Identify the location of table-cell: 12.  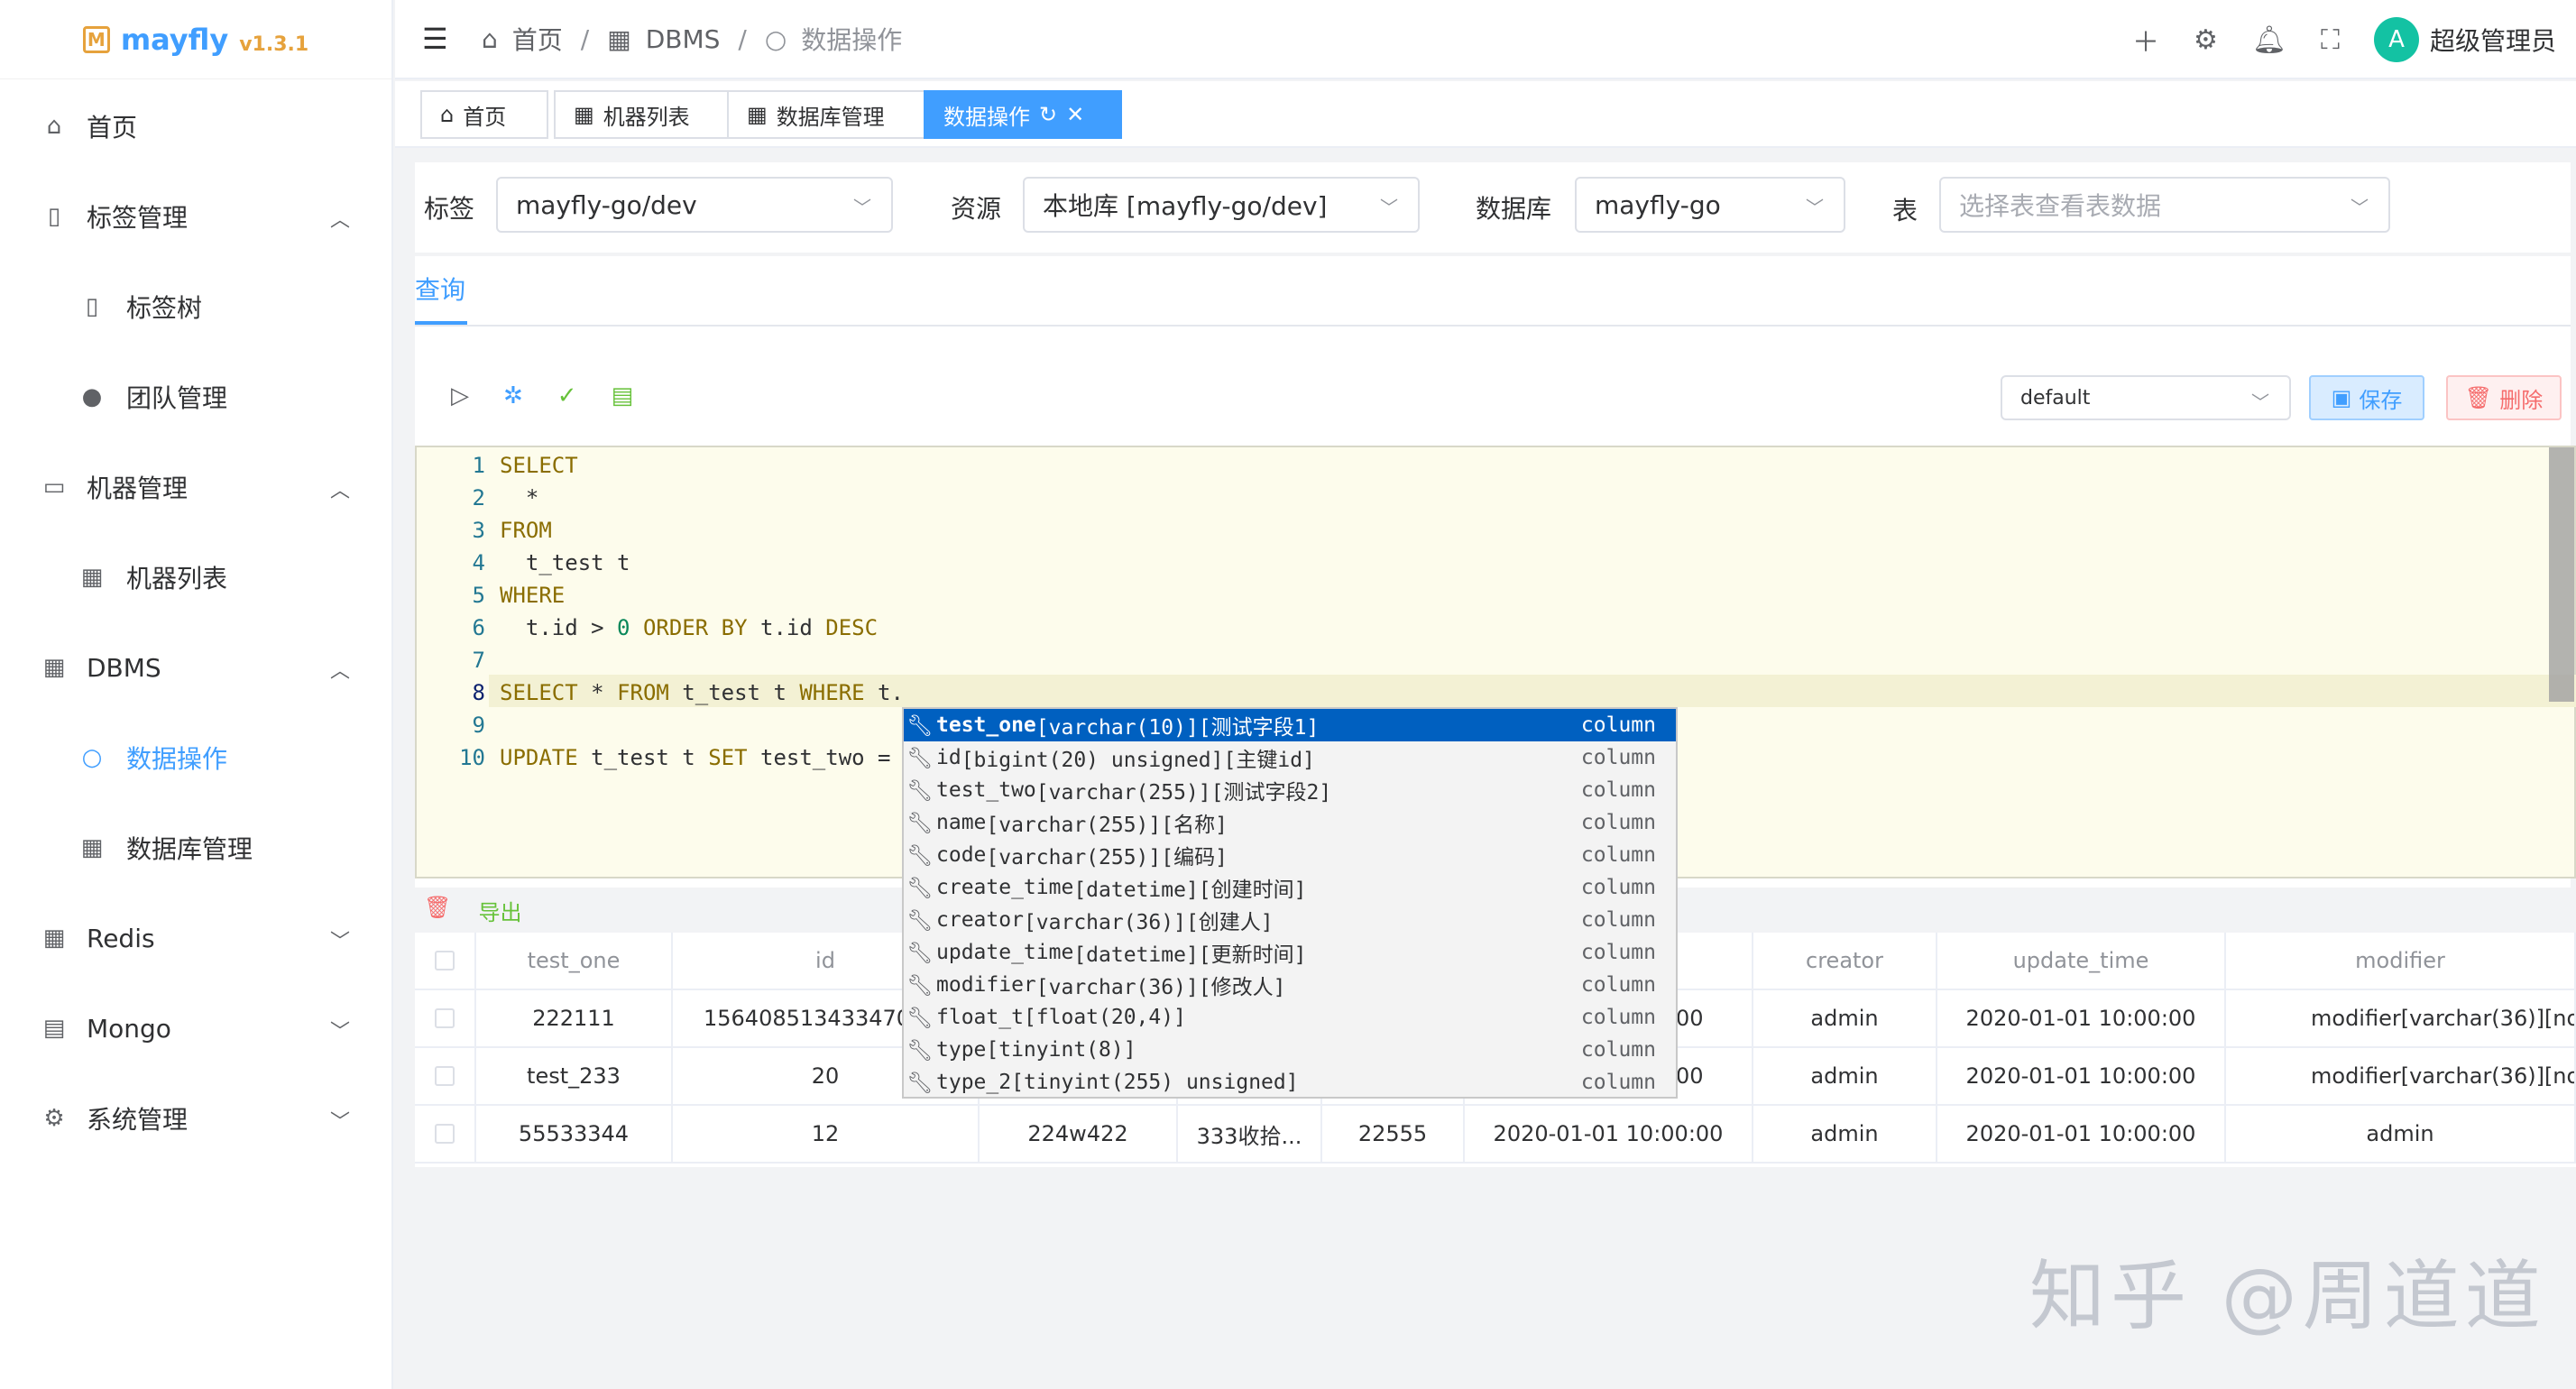
(826, 1135).